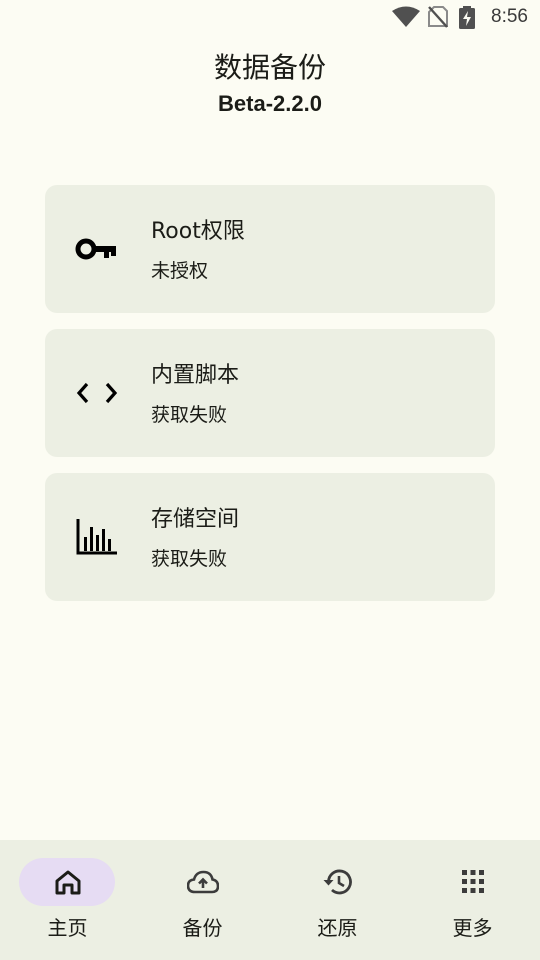  Describe the element at coordinates (406, 16) in the screenshot. I see `wifi-icon` at that location.